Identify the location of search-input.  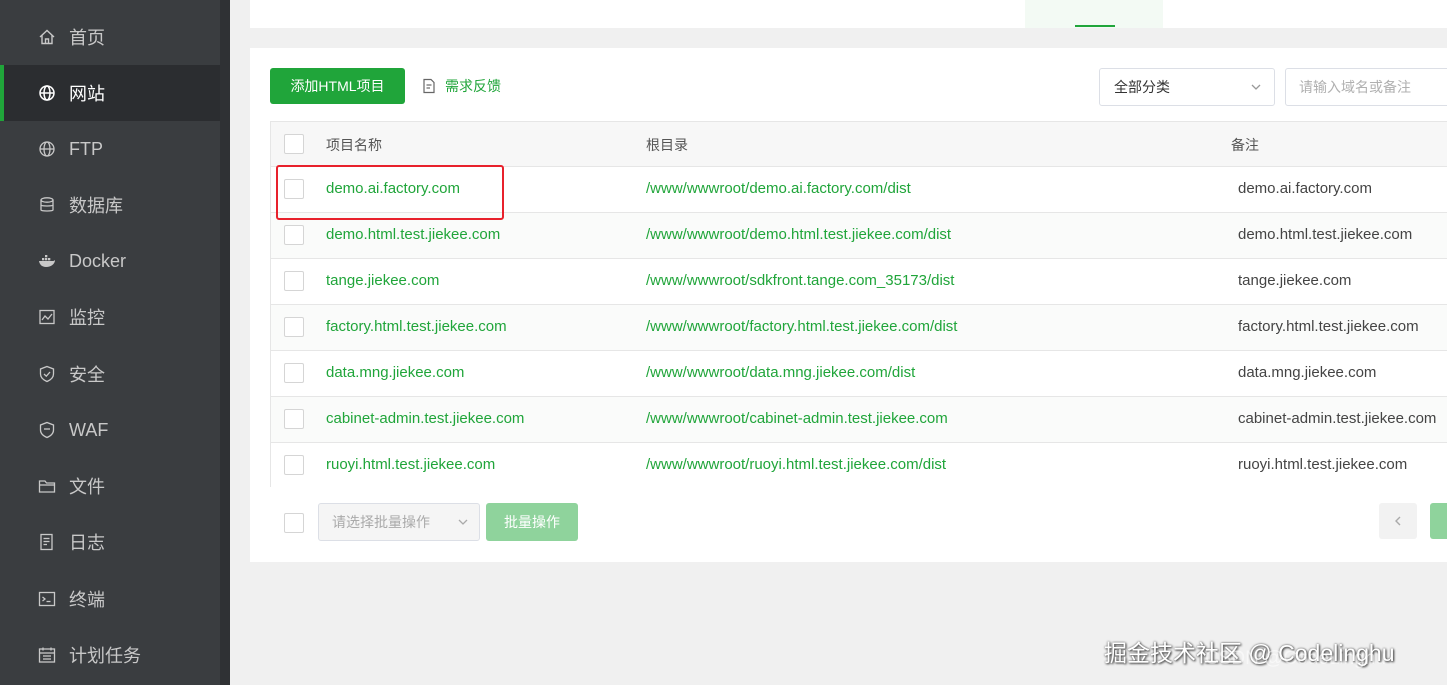
(1366, 87).